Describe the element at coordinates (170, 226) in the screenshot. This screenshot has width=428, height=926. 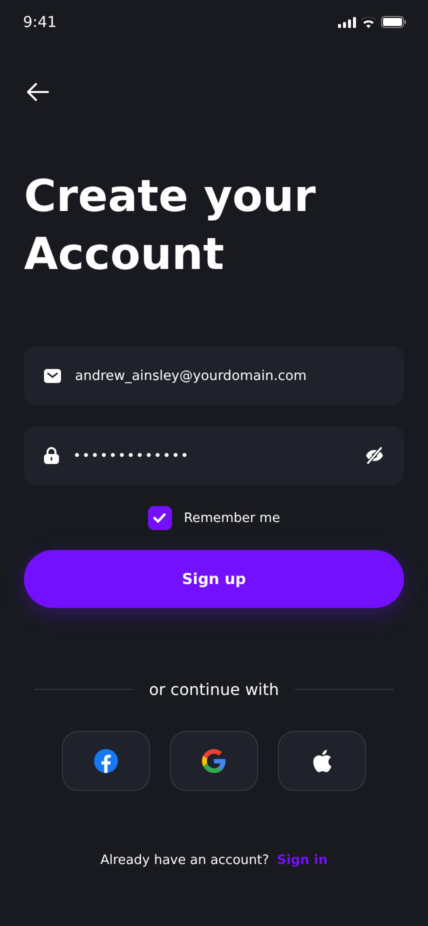
I see `page-title: Create your Account` at that location.